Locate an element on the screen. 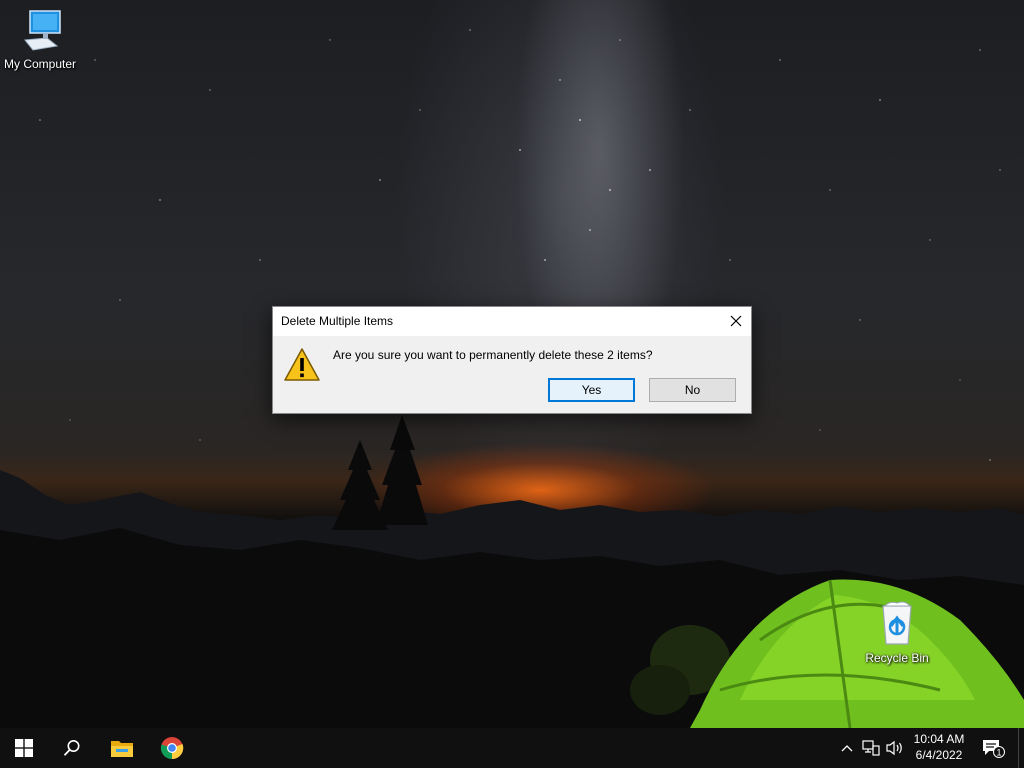  file-explorer-icon is located at coordinates (122, 749).